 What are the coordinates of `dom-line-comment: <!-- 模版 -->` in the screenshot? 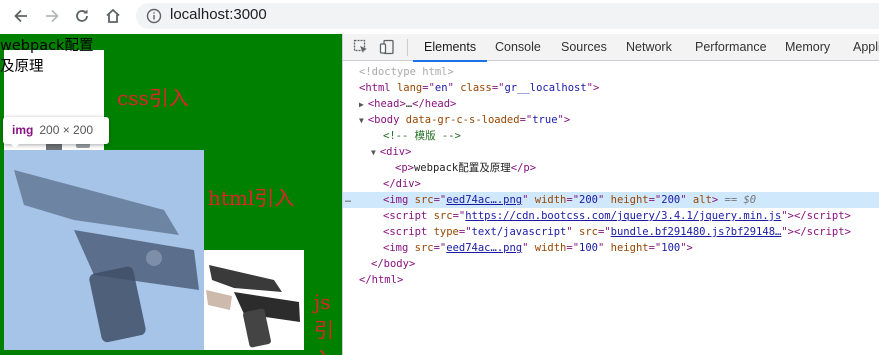 It's located at (611, 136).